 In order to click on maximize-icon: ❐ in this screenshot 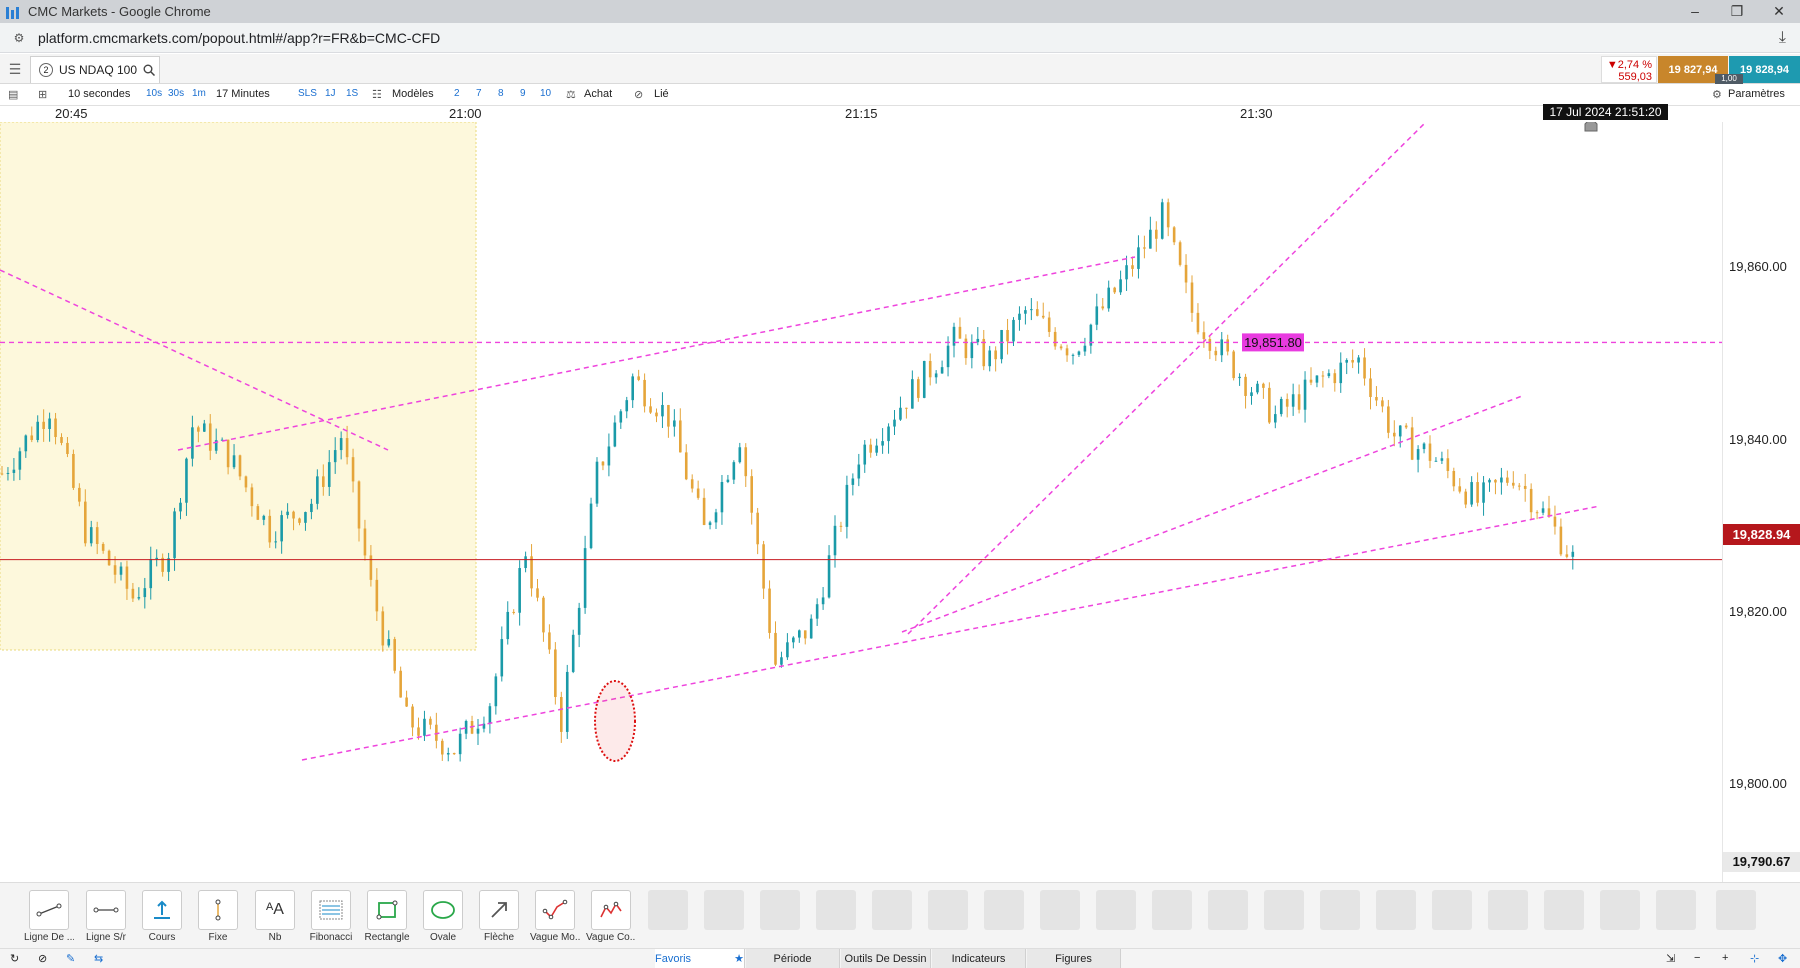, I will do `click(1737, 11)`.